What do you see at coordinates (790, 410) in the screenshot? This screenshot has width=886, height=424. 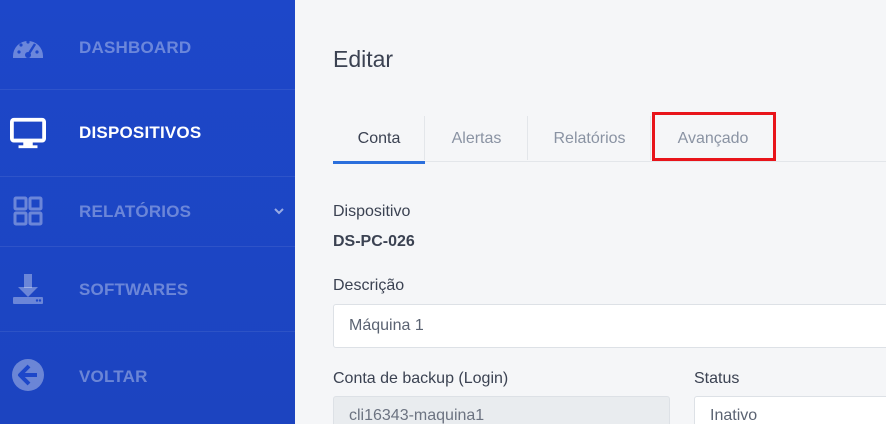 I see `status-select` at bounding box center [790, 410].